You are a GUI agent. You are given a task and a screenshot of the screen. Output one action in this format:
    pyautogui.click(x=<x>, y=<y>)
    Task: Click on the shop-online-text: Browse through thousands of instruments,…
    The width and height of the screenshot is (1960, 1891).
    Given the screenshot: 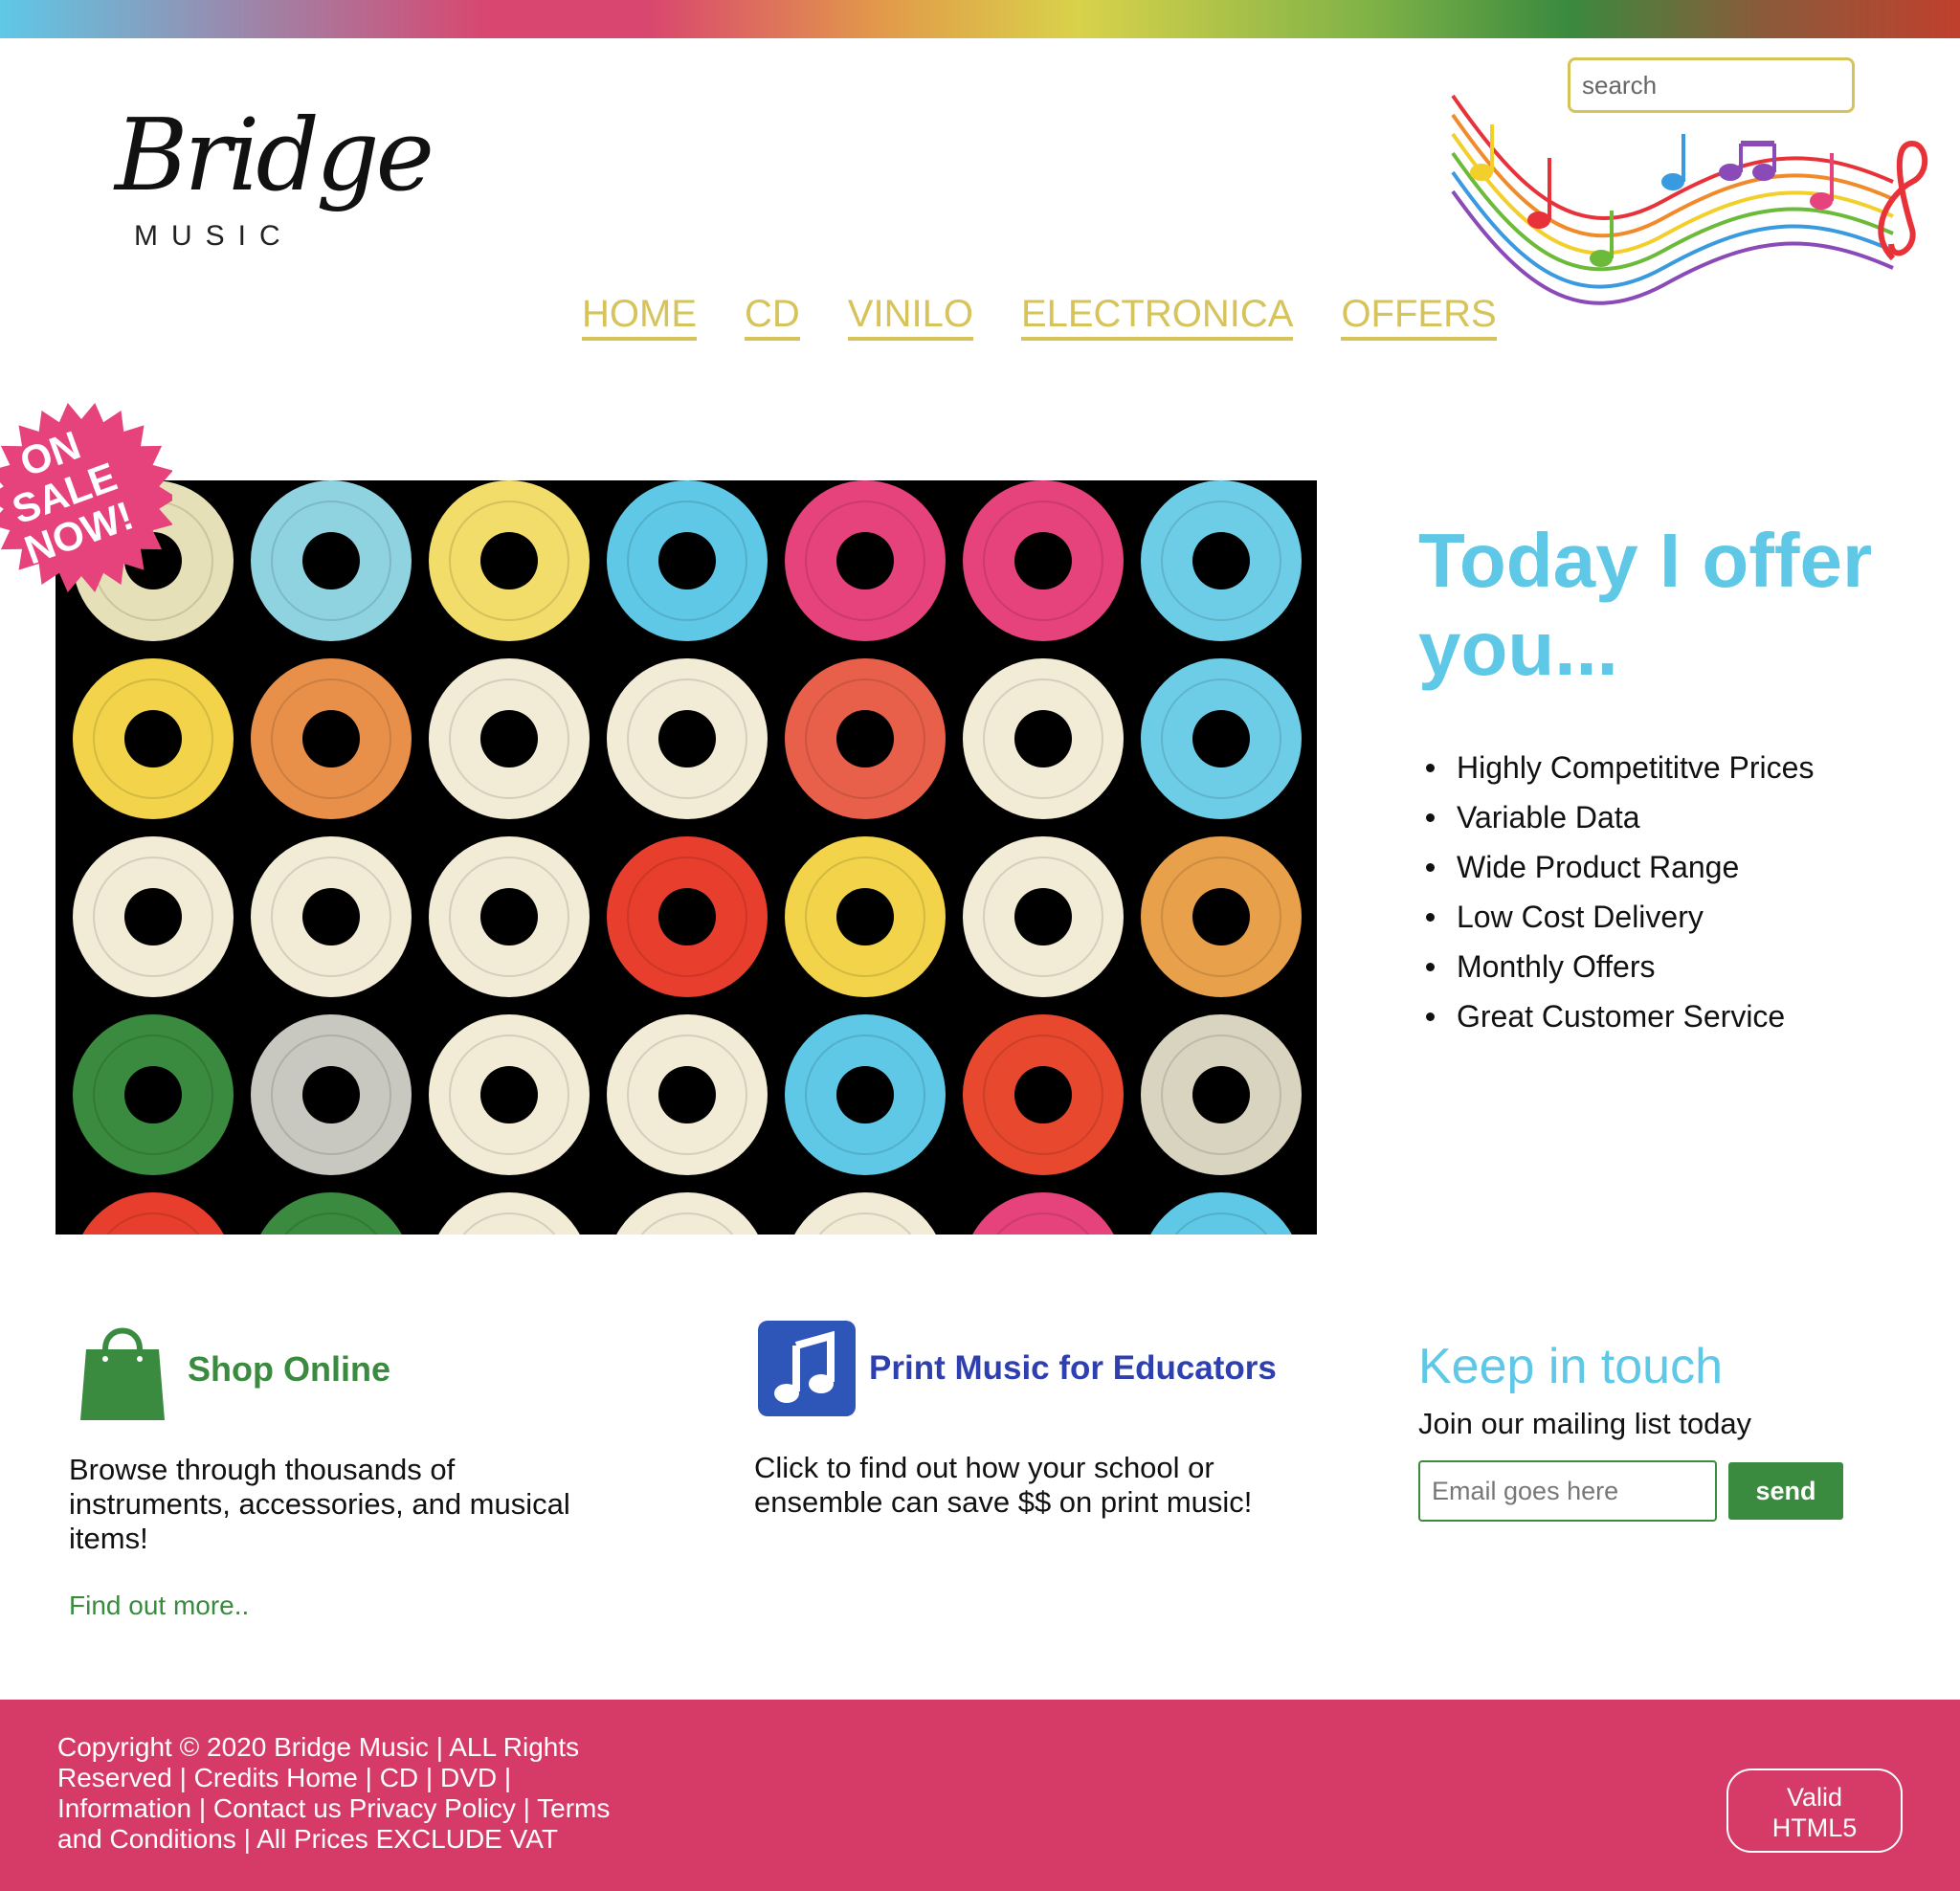 What is the action you would take?
    pyautogui.click(x=319, y=1504)
    